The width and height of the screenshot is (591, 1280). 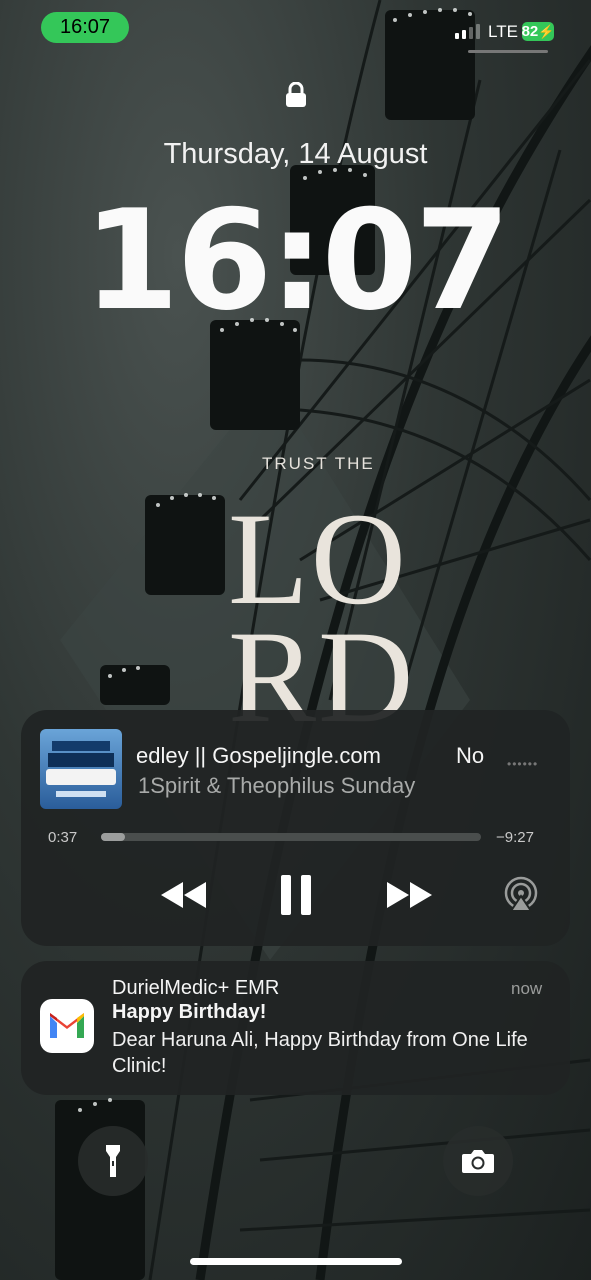 I want to click on pause-icon, so click(x=296, y=895).